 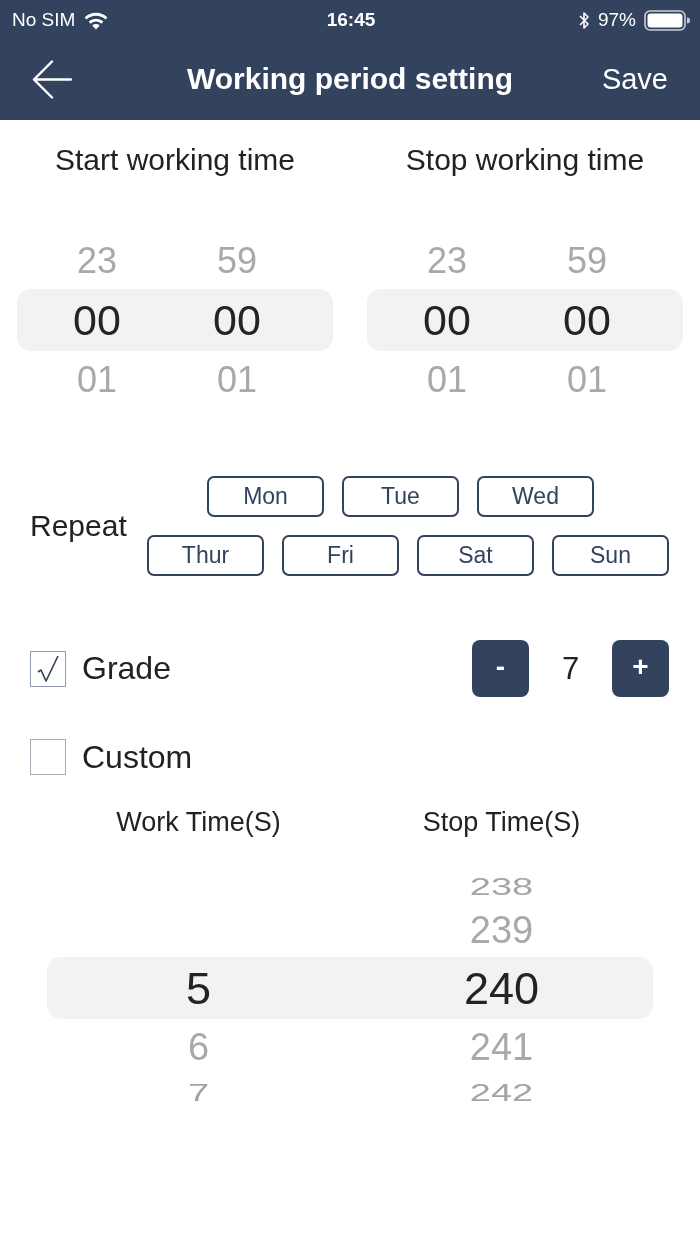 What do you see at coordinates (79, 526) in the screenshot?
I see `repeat-label: Repeat` at bounding box center [79, 526].